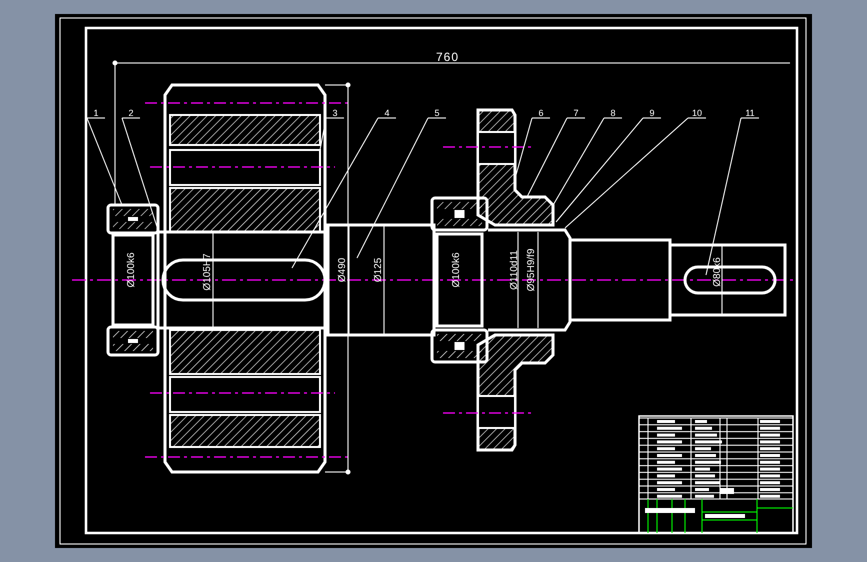  Describe the element at coordinates (750, 113) in the screenshot. I see `balloon-number: 11` at that location.